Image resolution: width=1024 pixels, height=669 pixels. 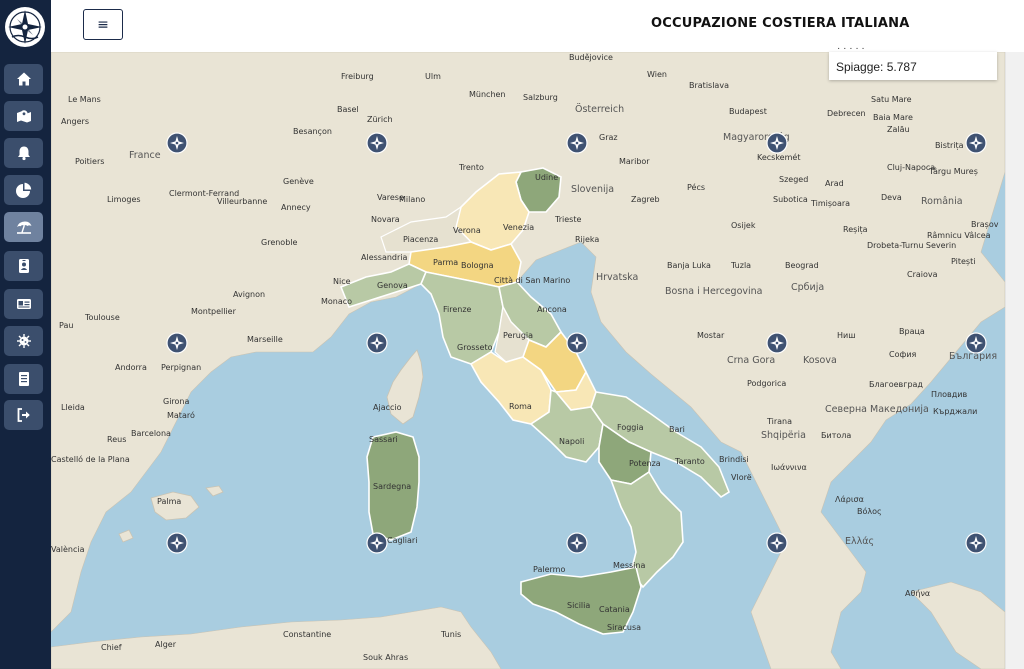 What do you see at coordinates (23, 304) in the screenshot?
I see `nav-card` at bounding box center [23, 304].